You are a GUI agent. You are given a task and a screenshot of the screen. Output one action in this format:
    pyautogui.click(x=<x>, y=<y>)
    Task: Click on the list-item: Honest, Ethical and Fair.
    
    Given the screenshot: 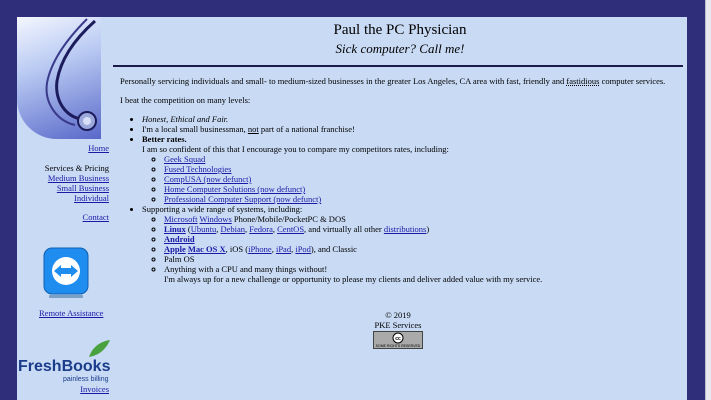 What is the action you would take?
    pyautogui.click(x=411, y=119)
    